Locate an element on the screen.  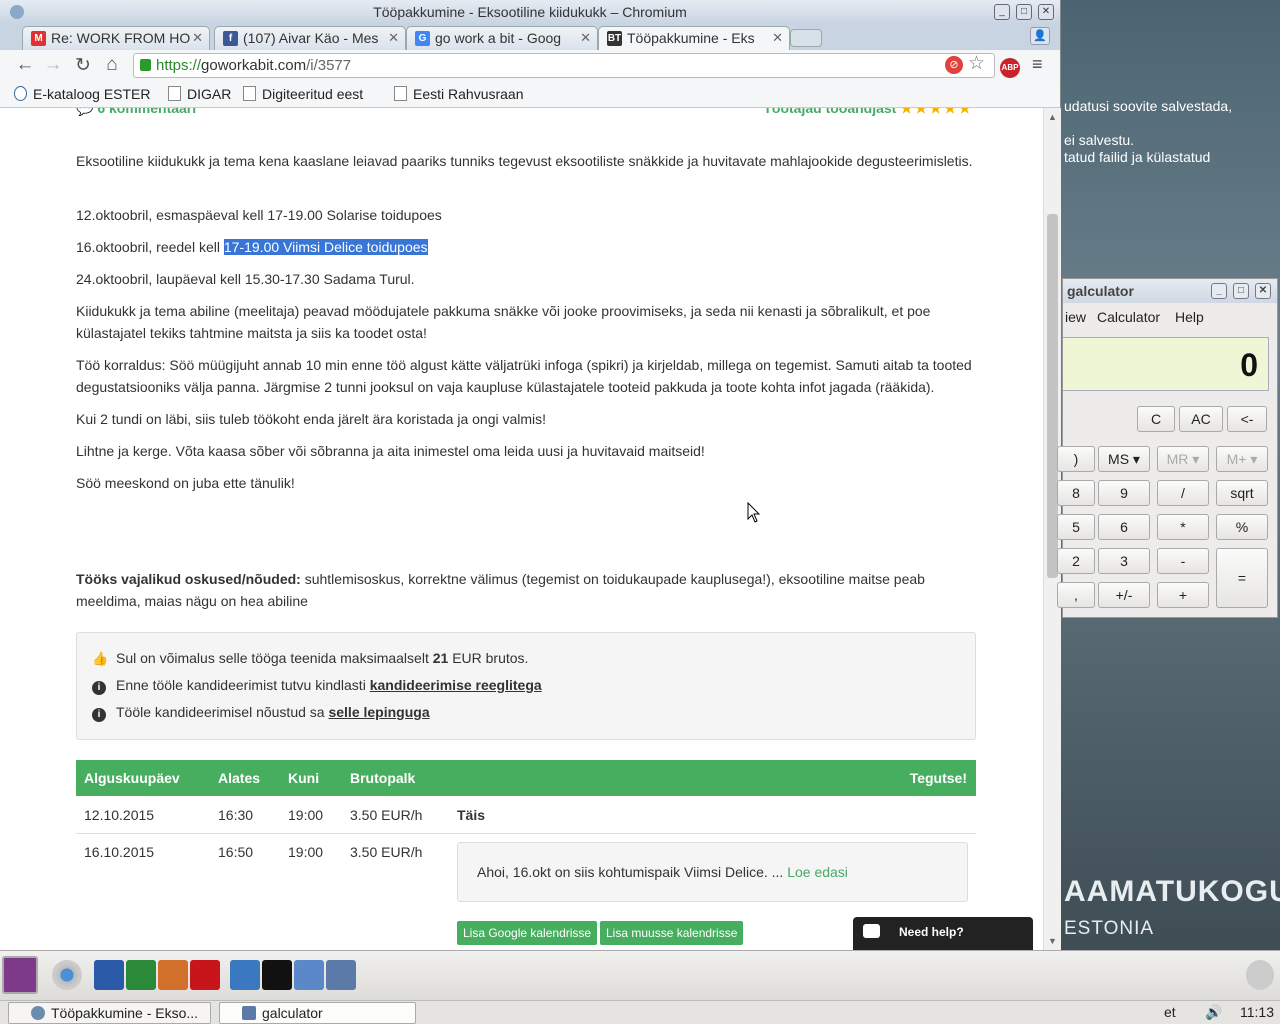
percent-button: % is located at coordinates (1242, 527).